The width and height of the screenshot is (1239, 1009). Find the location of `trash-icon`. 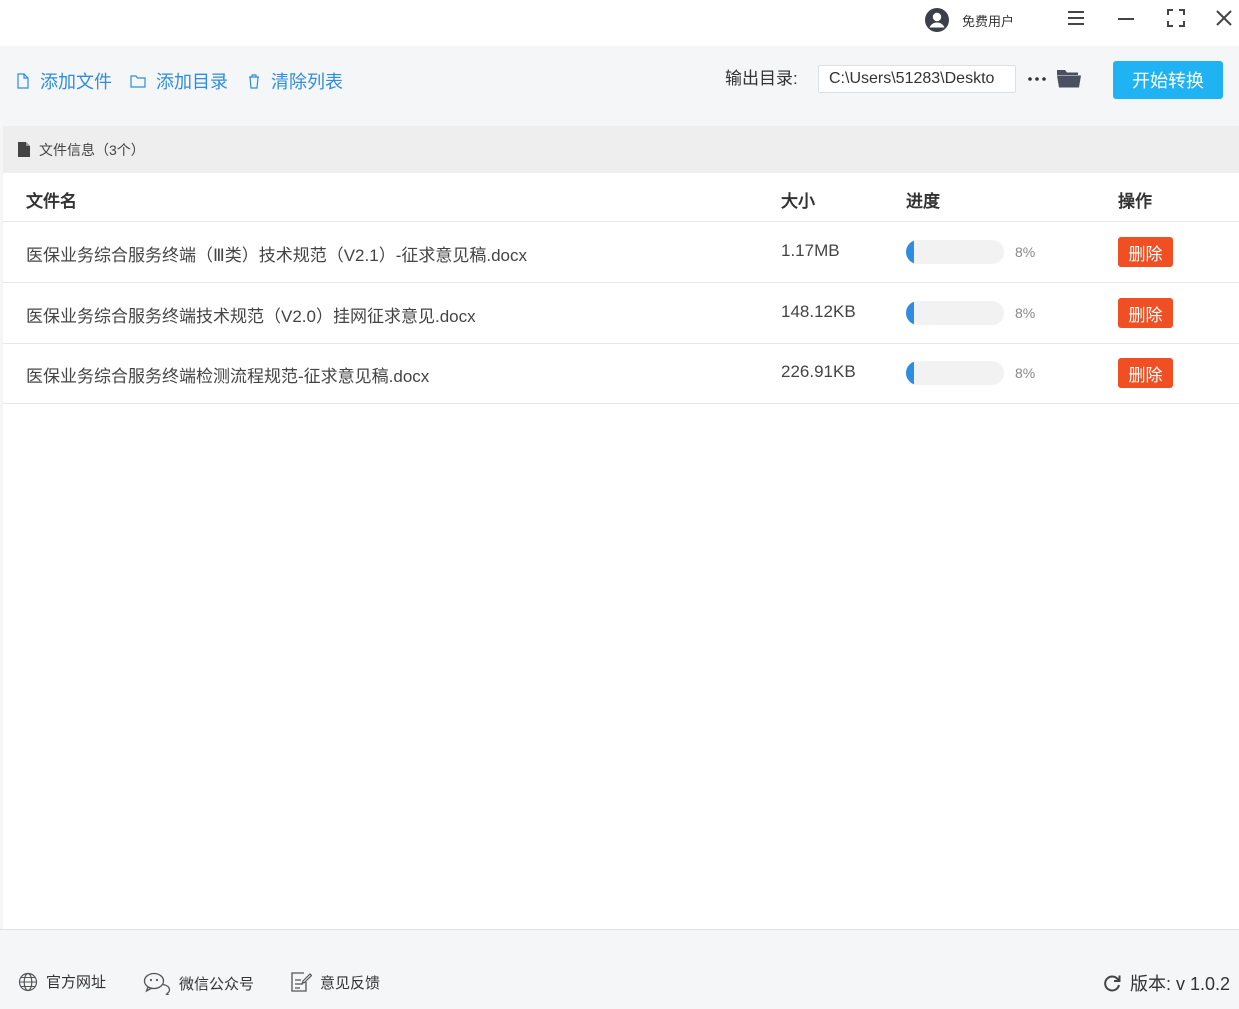

trash-icon is located at coordinates (254, 81).